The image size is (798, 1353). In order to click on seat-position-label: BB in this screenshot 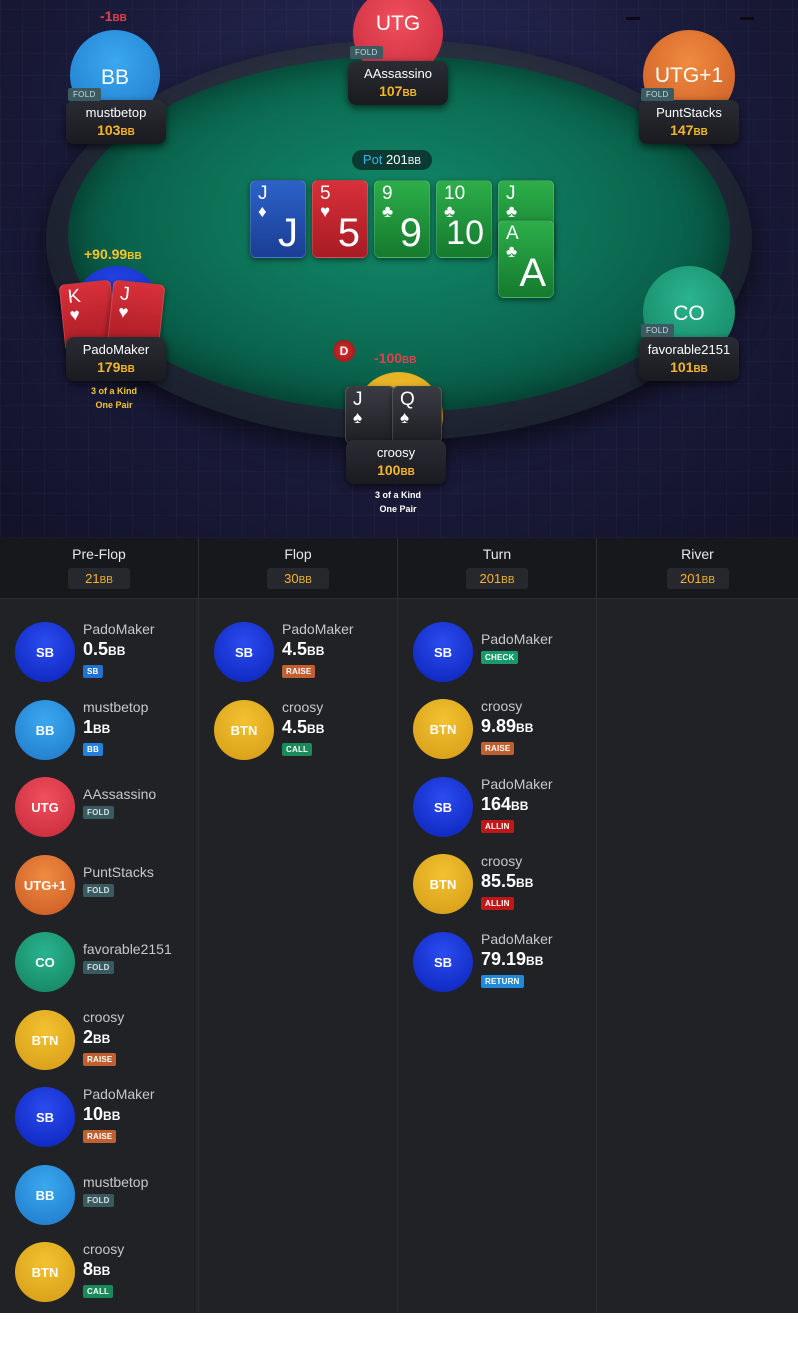, I will do `click(114, 77)`.